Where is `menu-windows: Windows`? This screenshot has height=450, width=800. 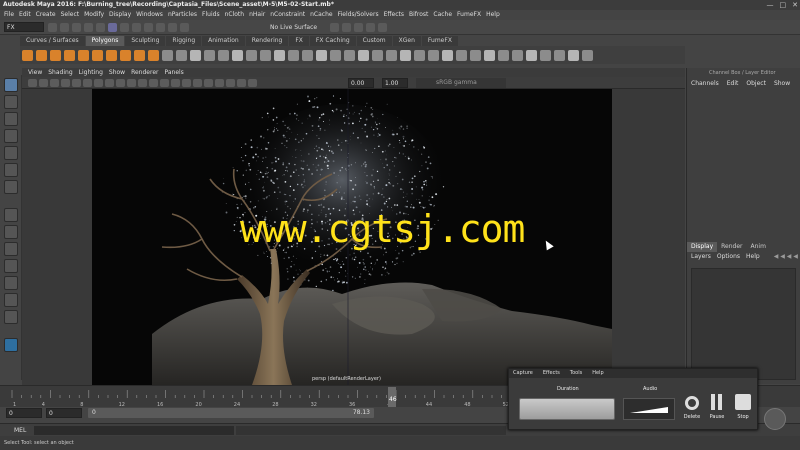
menu-windows: Windows is located at coordinates (149, 15).